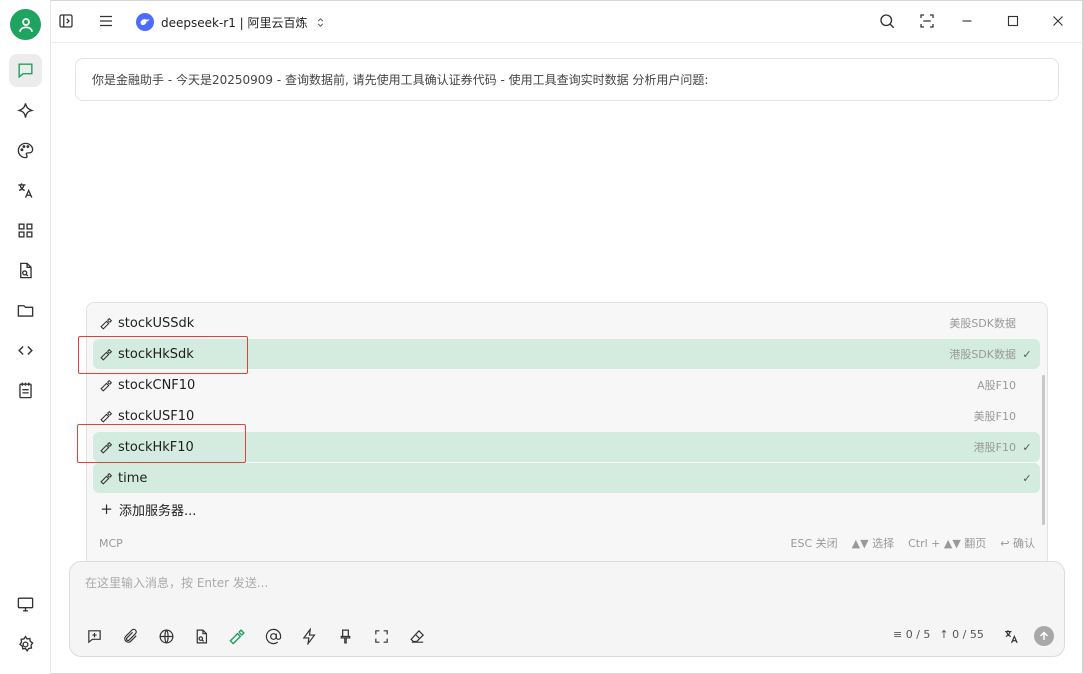  Describe the element at coordinates (25, 350) in the screenshot. I see `sidebar-code-button` at that location.